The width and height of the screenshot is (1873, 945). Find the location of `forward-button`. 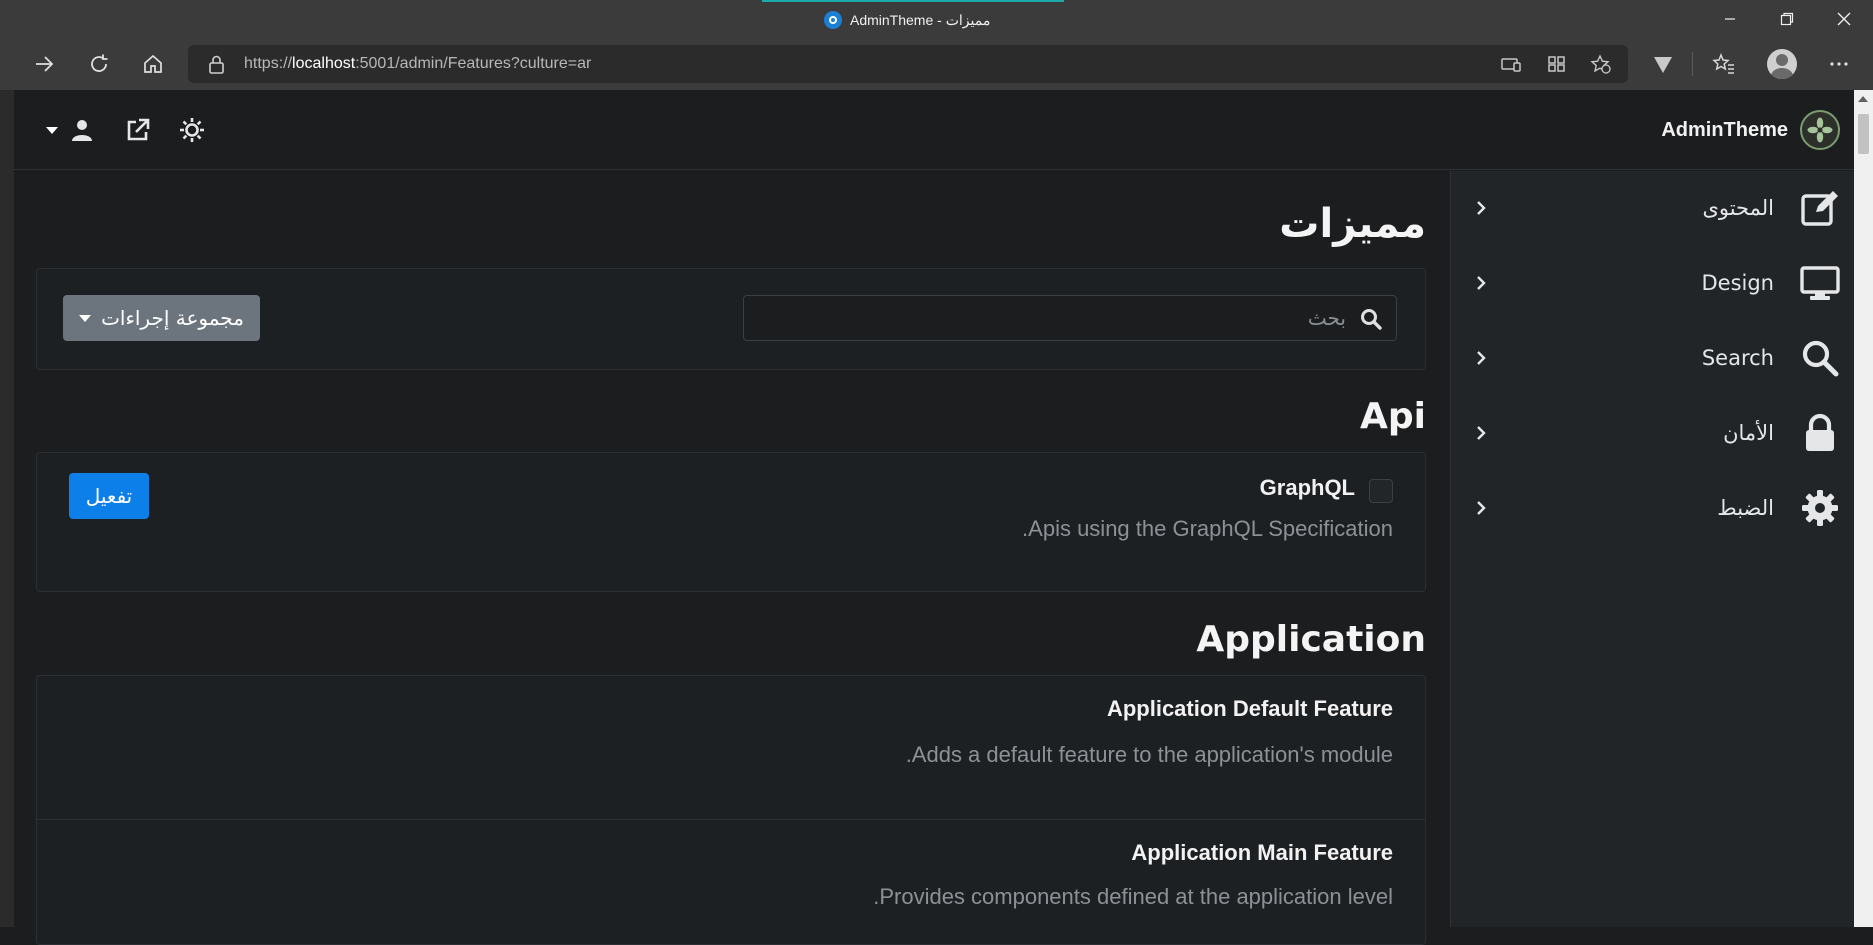

forward-button is located at coordinates (44, 64).